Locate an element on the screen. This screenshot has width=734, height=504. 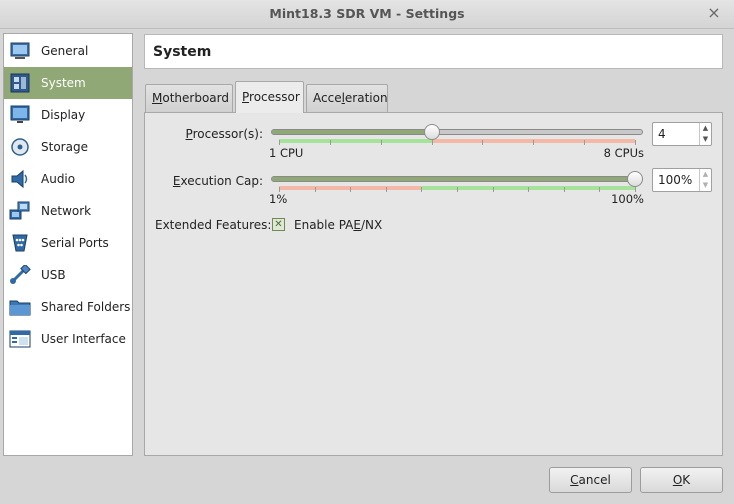
sidebar-item-audio: Audio is located at coordinates (68, 179).